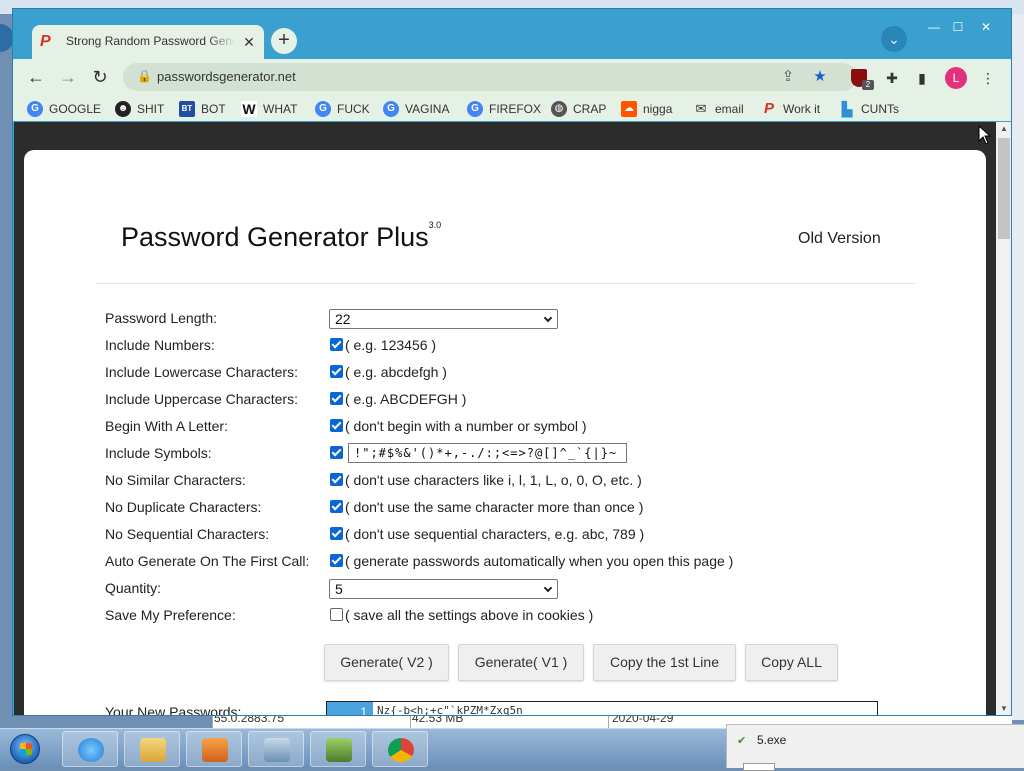 The height and width of the screenshot is (771, 1024). I want to click on smiley-icon: ☻, so click(123, 109).